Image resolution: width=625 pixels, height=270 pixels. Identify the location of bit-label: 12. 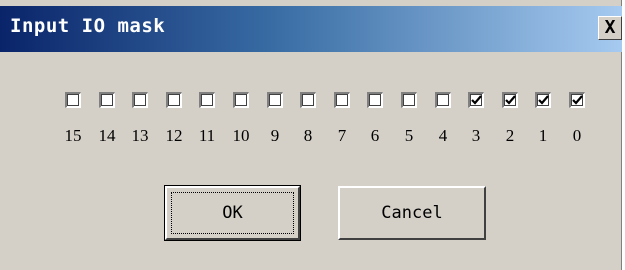
(174, 135).